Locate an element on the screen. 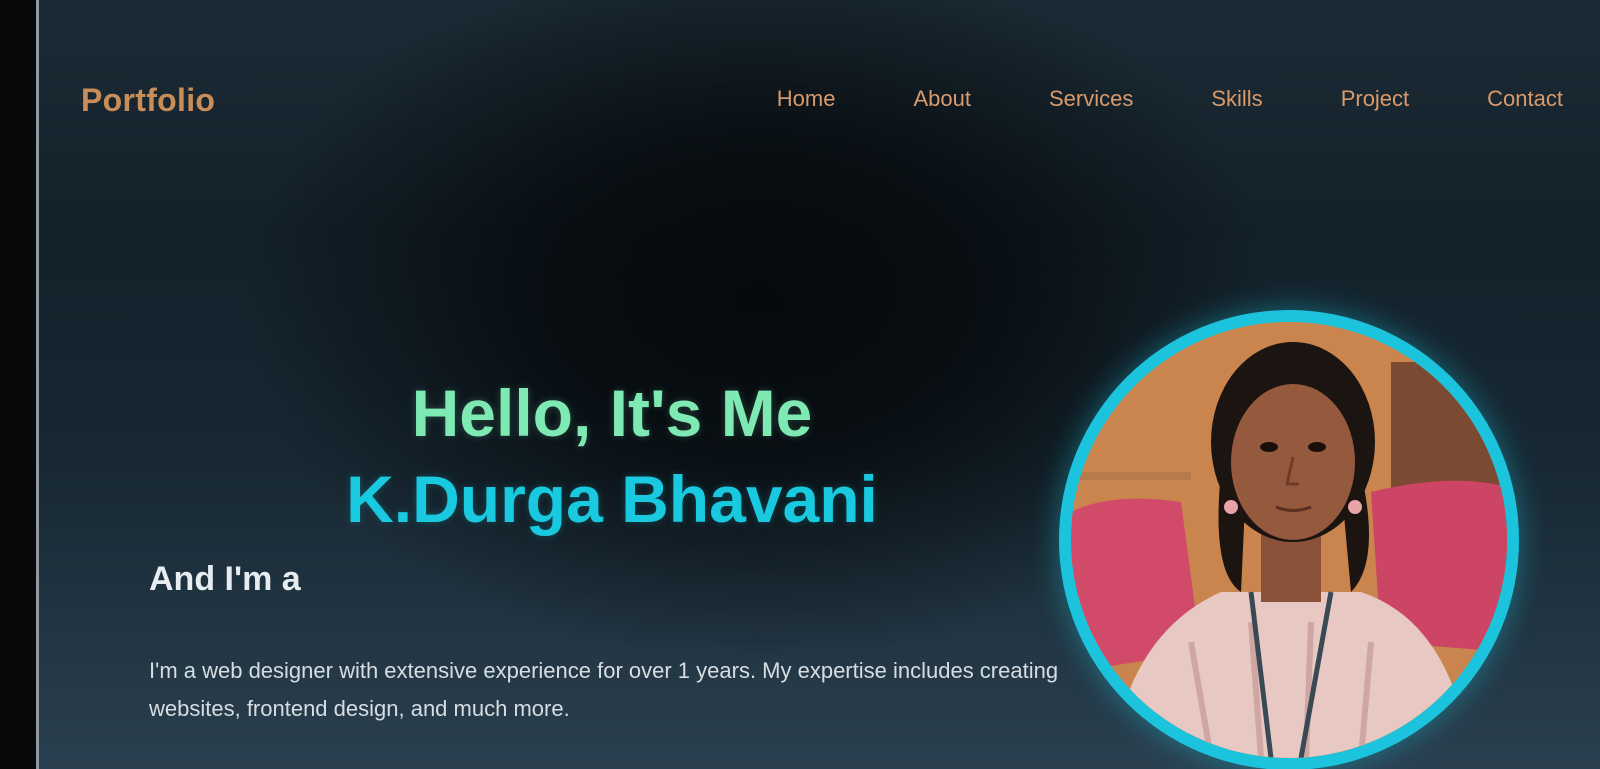 Image resolution: width=1600 pixels, height=769 pixels. nav-link-home: Home is located at coordinates (806, 99).